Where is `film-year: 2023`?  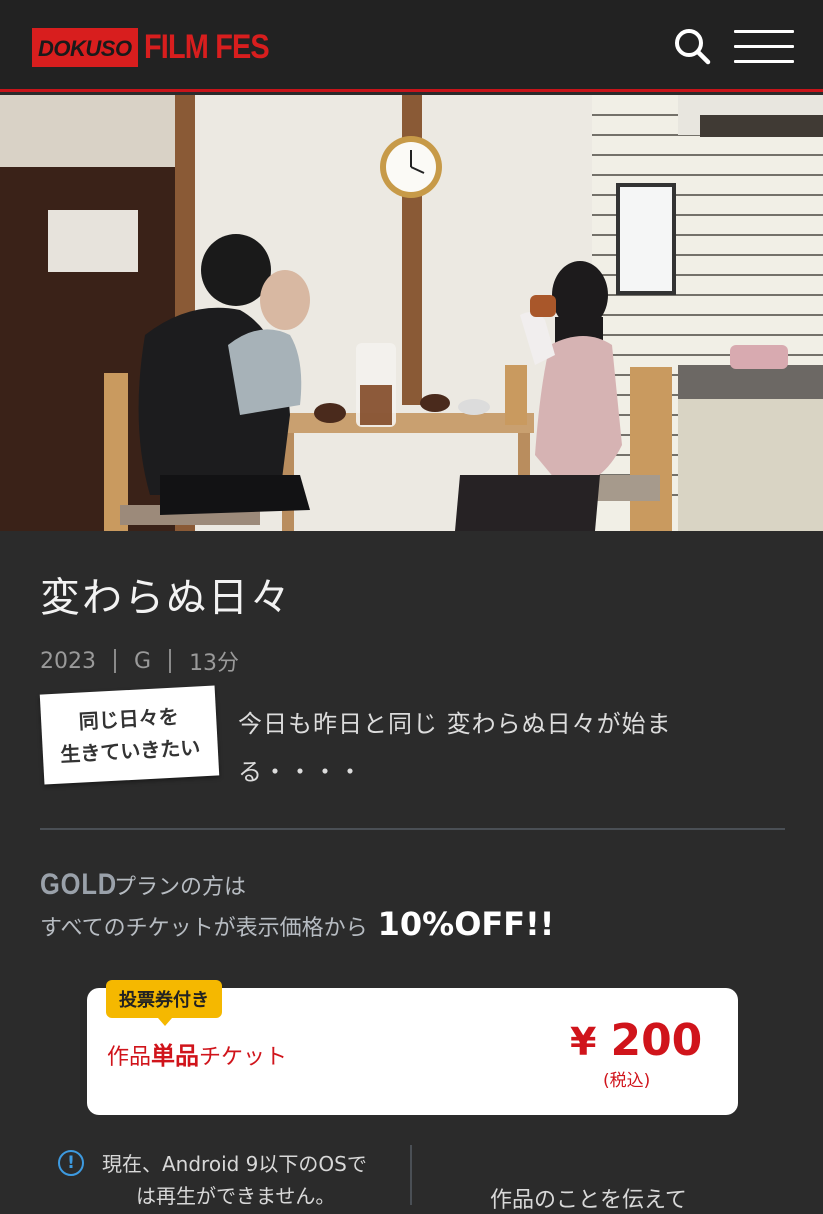 film-year: 2023 is located at coordinates (68, 661).